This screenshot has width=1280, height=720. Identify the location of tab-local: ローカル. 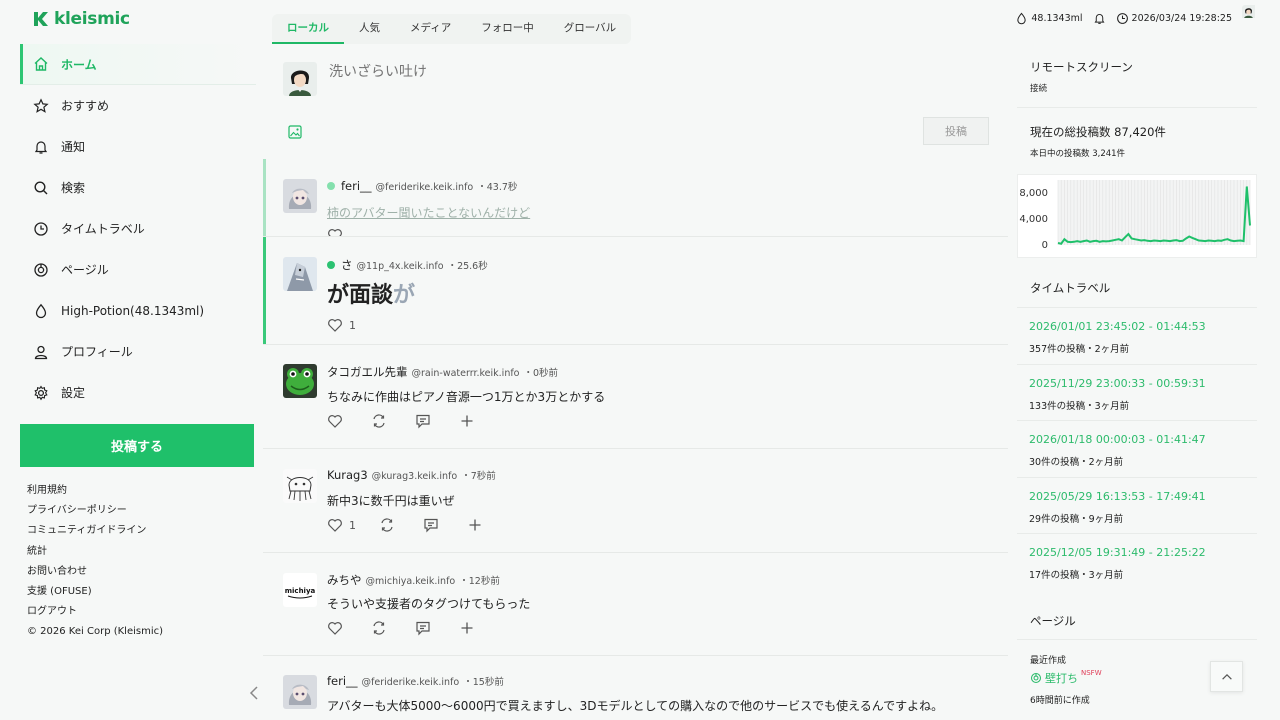
(308, 29).